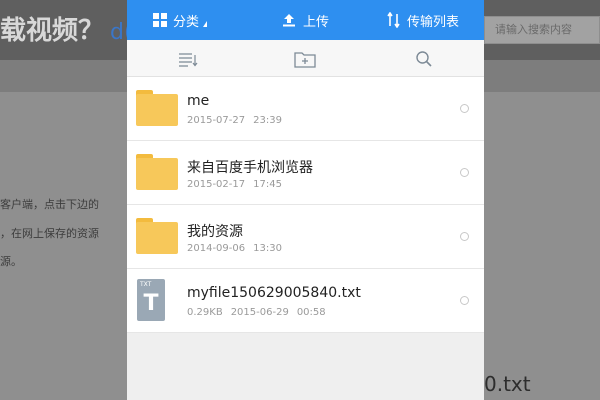 Image resolution: width=600 pixels, height=400 pixels. What do you see at coordinates (205, 24) in the screenshot?
I see `dropdown-caret-icon` at bounding box center [205, 24].